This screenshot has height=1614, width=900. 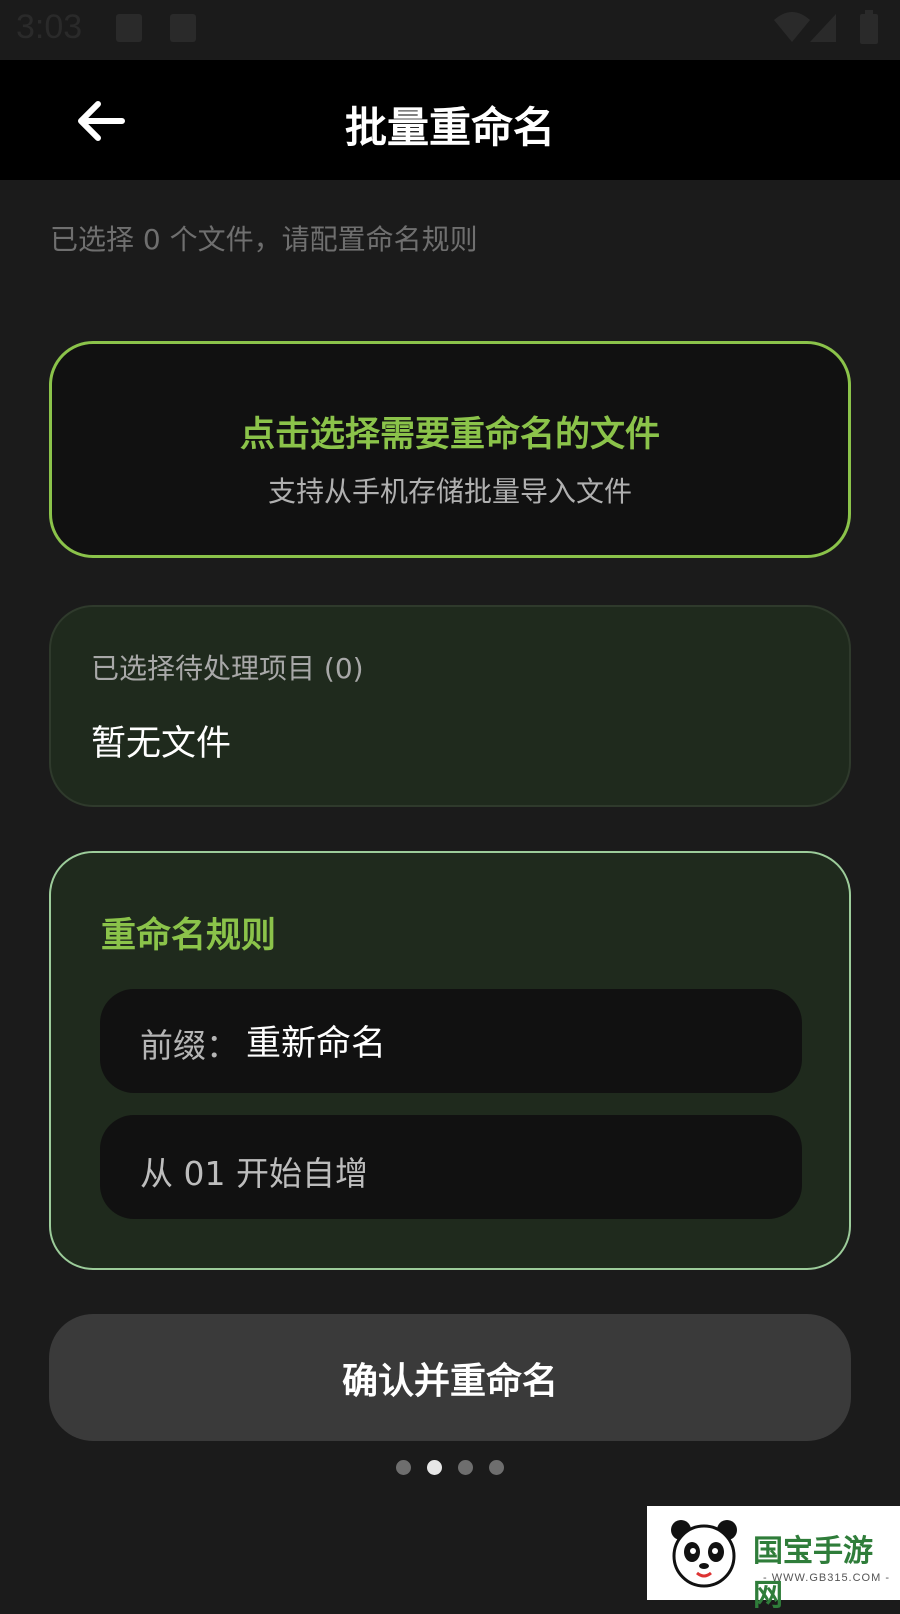 I want to click on page-title: 批量重命名, so click(x=449, y=127).